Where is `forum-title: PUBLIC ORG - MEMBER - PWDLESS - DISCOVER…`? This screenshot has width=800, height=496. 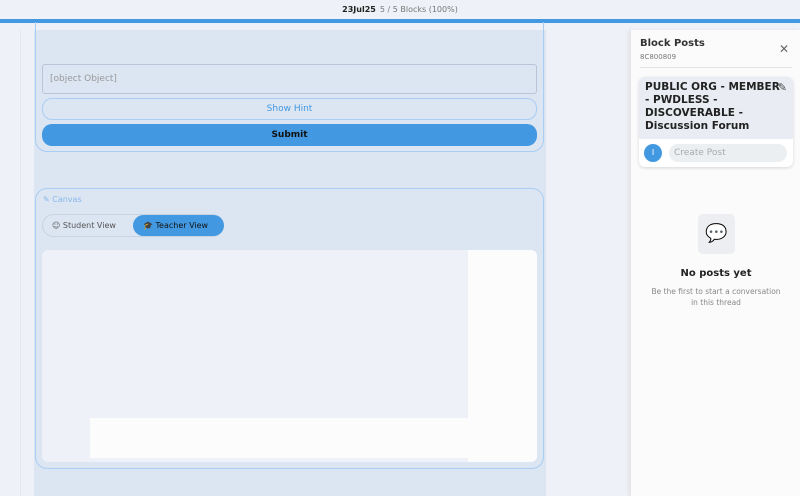 forum-title: PUBLIC ORG - MEMBER - PWDLESS - DISCOVER… is located at coordinates (716, 108).